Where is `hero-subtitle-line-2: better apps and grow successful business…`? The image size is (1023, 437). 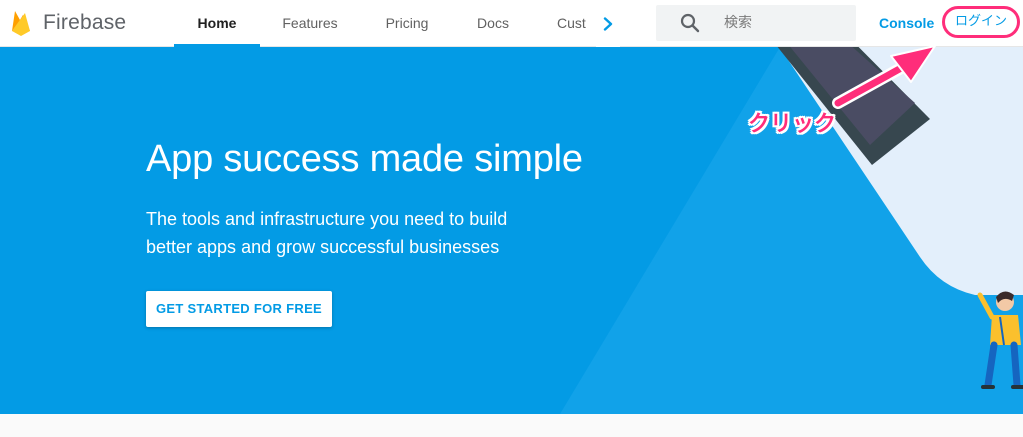
hero-subtitle-line-2: better apps and grow successful business… is located at coordinates (323, 247).